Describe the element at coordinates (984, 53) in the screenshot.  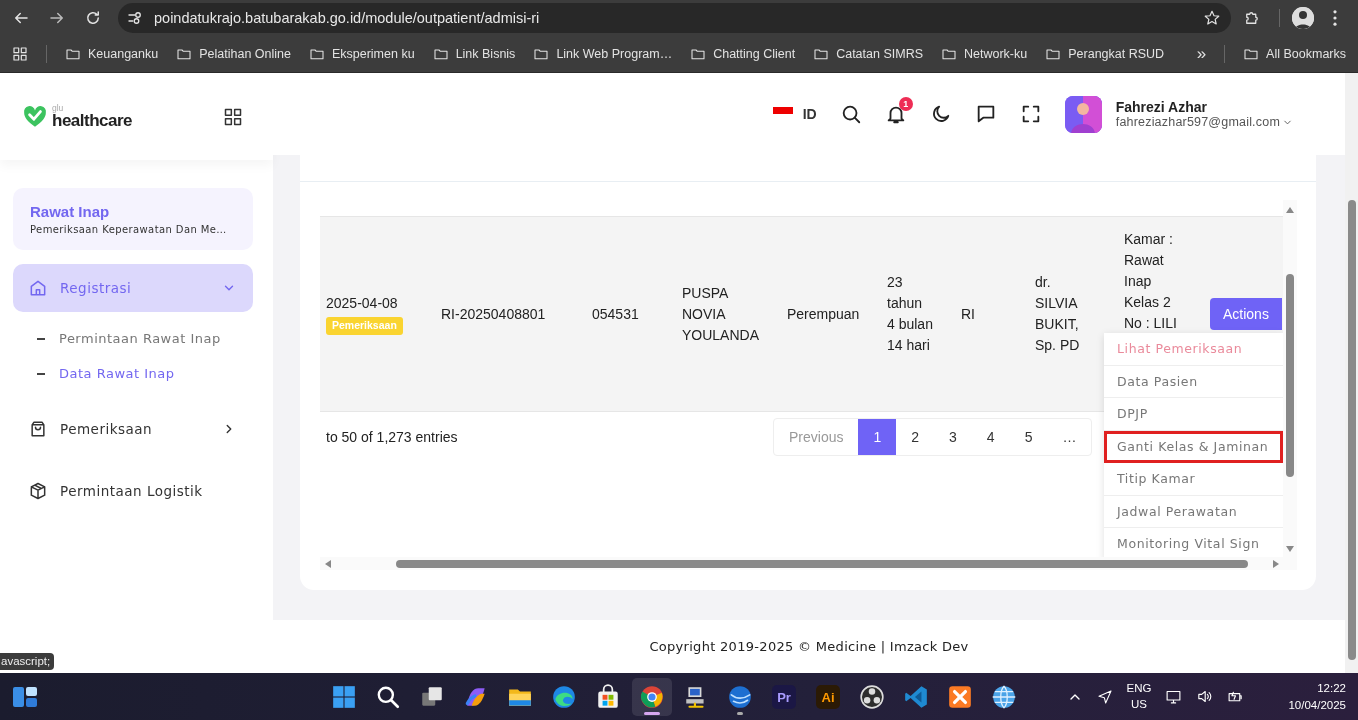
I see `bookmark: Network-ku` at that location.